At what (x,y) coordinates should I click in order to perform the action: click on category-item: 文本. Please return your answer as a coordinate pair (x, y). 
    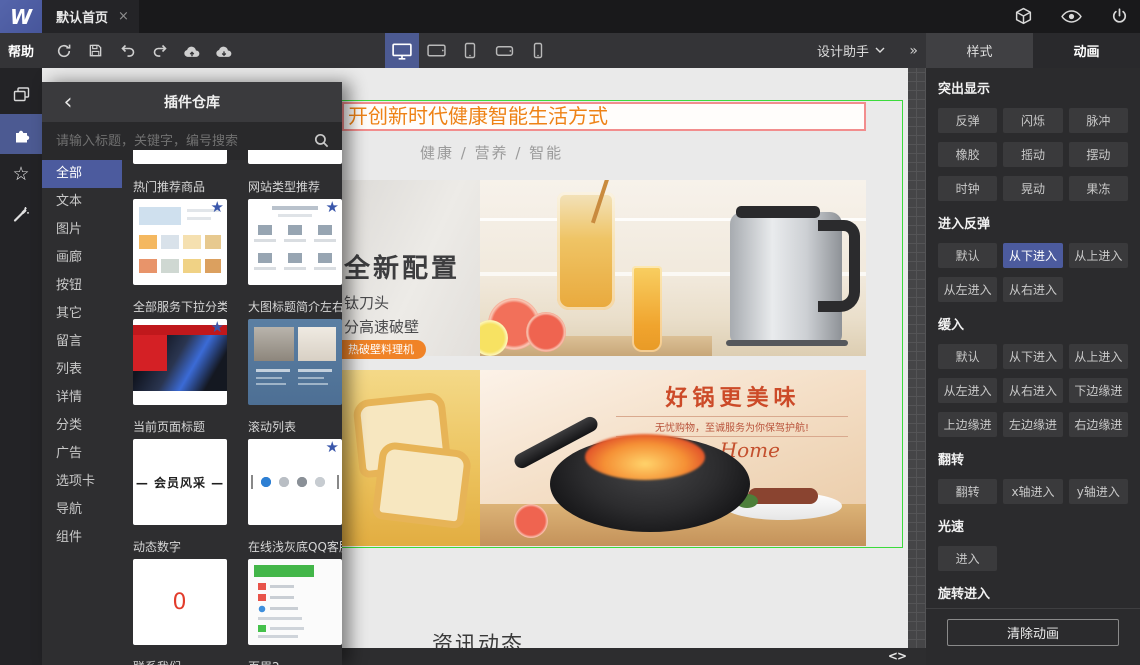
    Looking at the image, I should click on (82, 202).